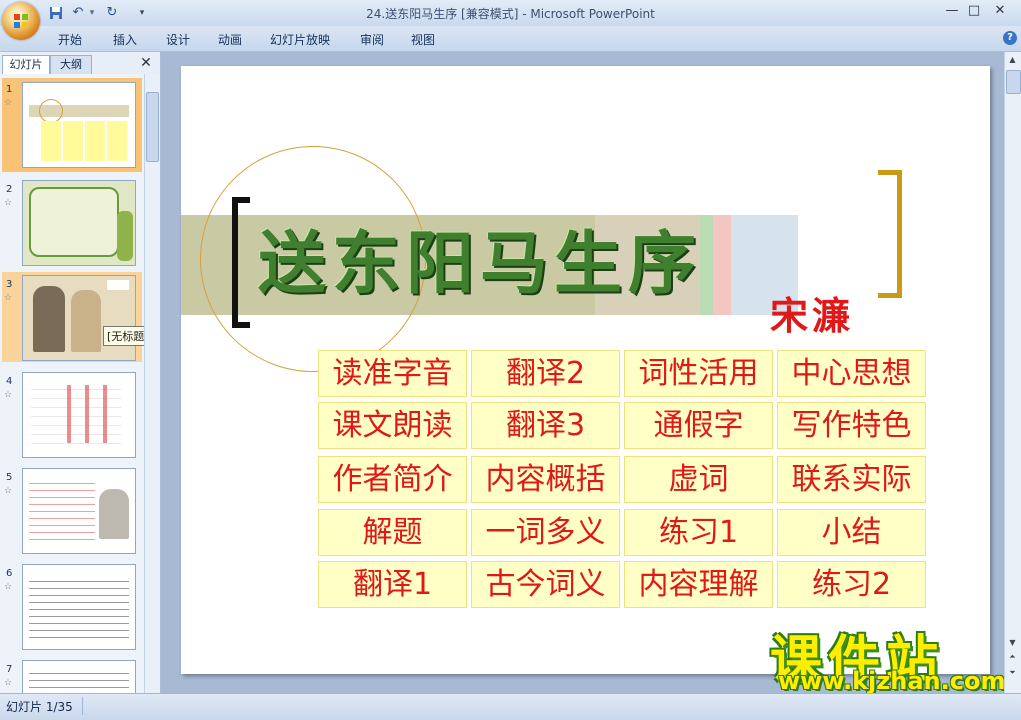 This screenshot has height=720, width=1021. Describe the element at coordinates (1012, 657) in the screenshot. I see `previous-slide-icon: ⏶` at that location.